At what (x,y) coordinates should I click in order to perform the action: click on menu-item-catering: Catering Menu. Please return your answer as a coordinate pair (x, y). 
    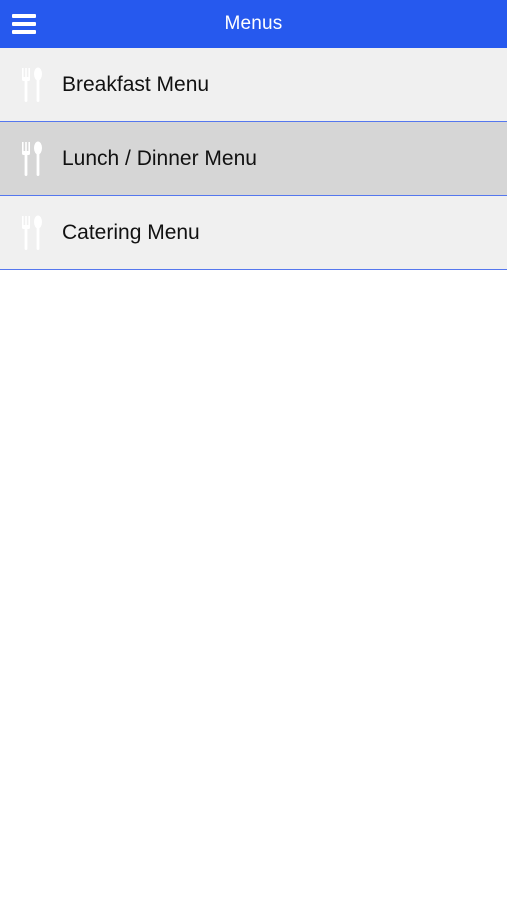
    Looking at the image, I should click on (253, 233).